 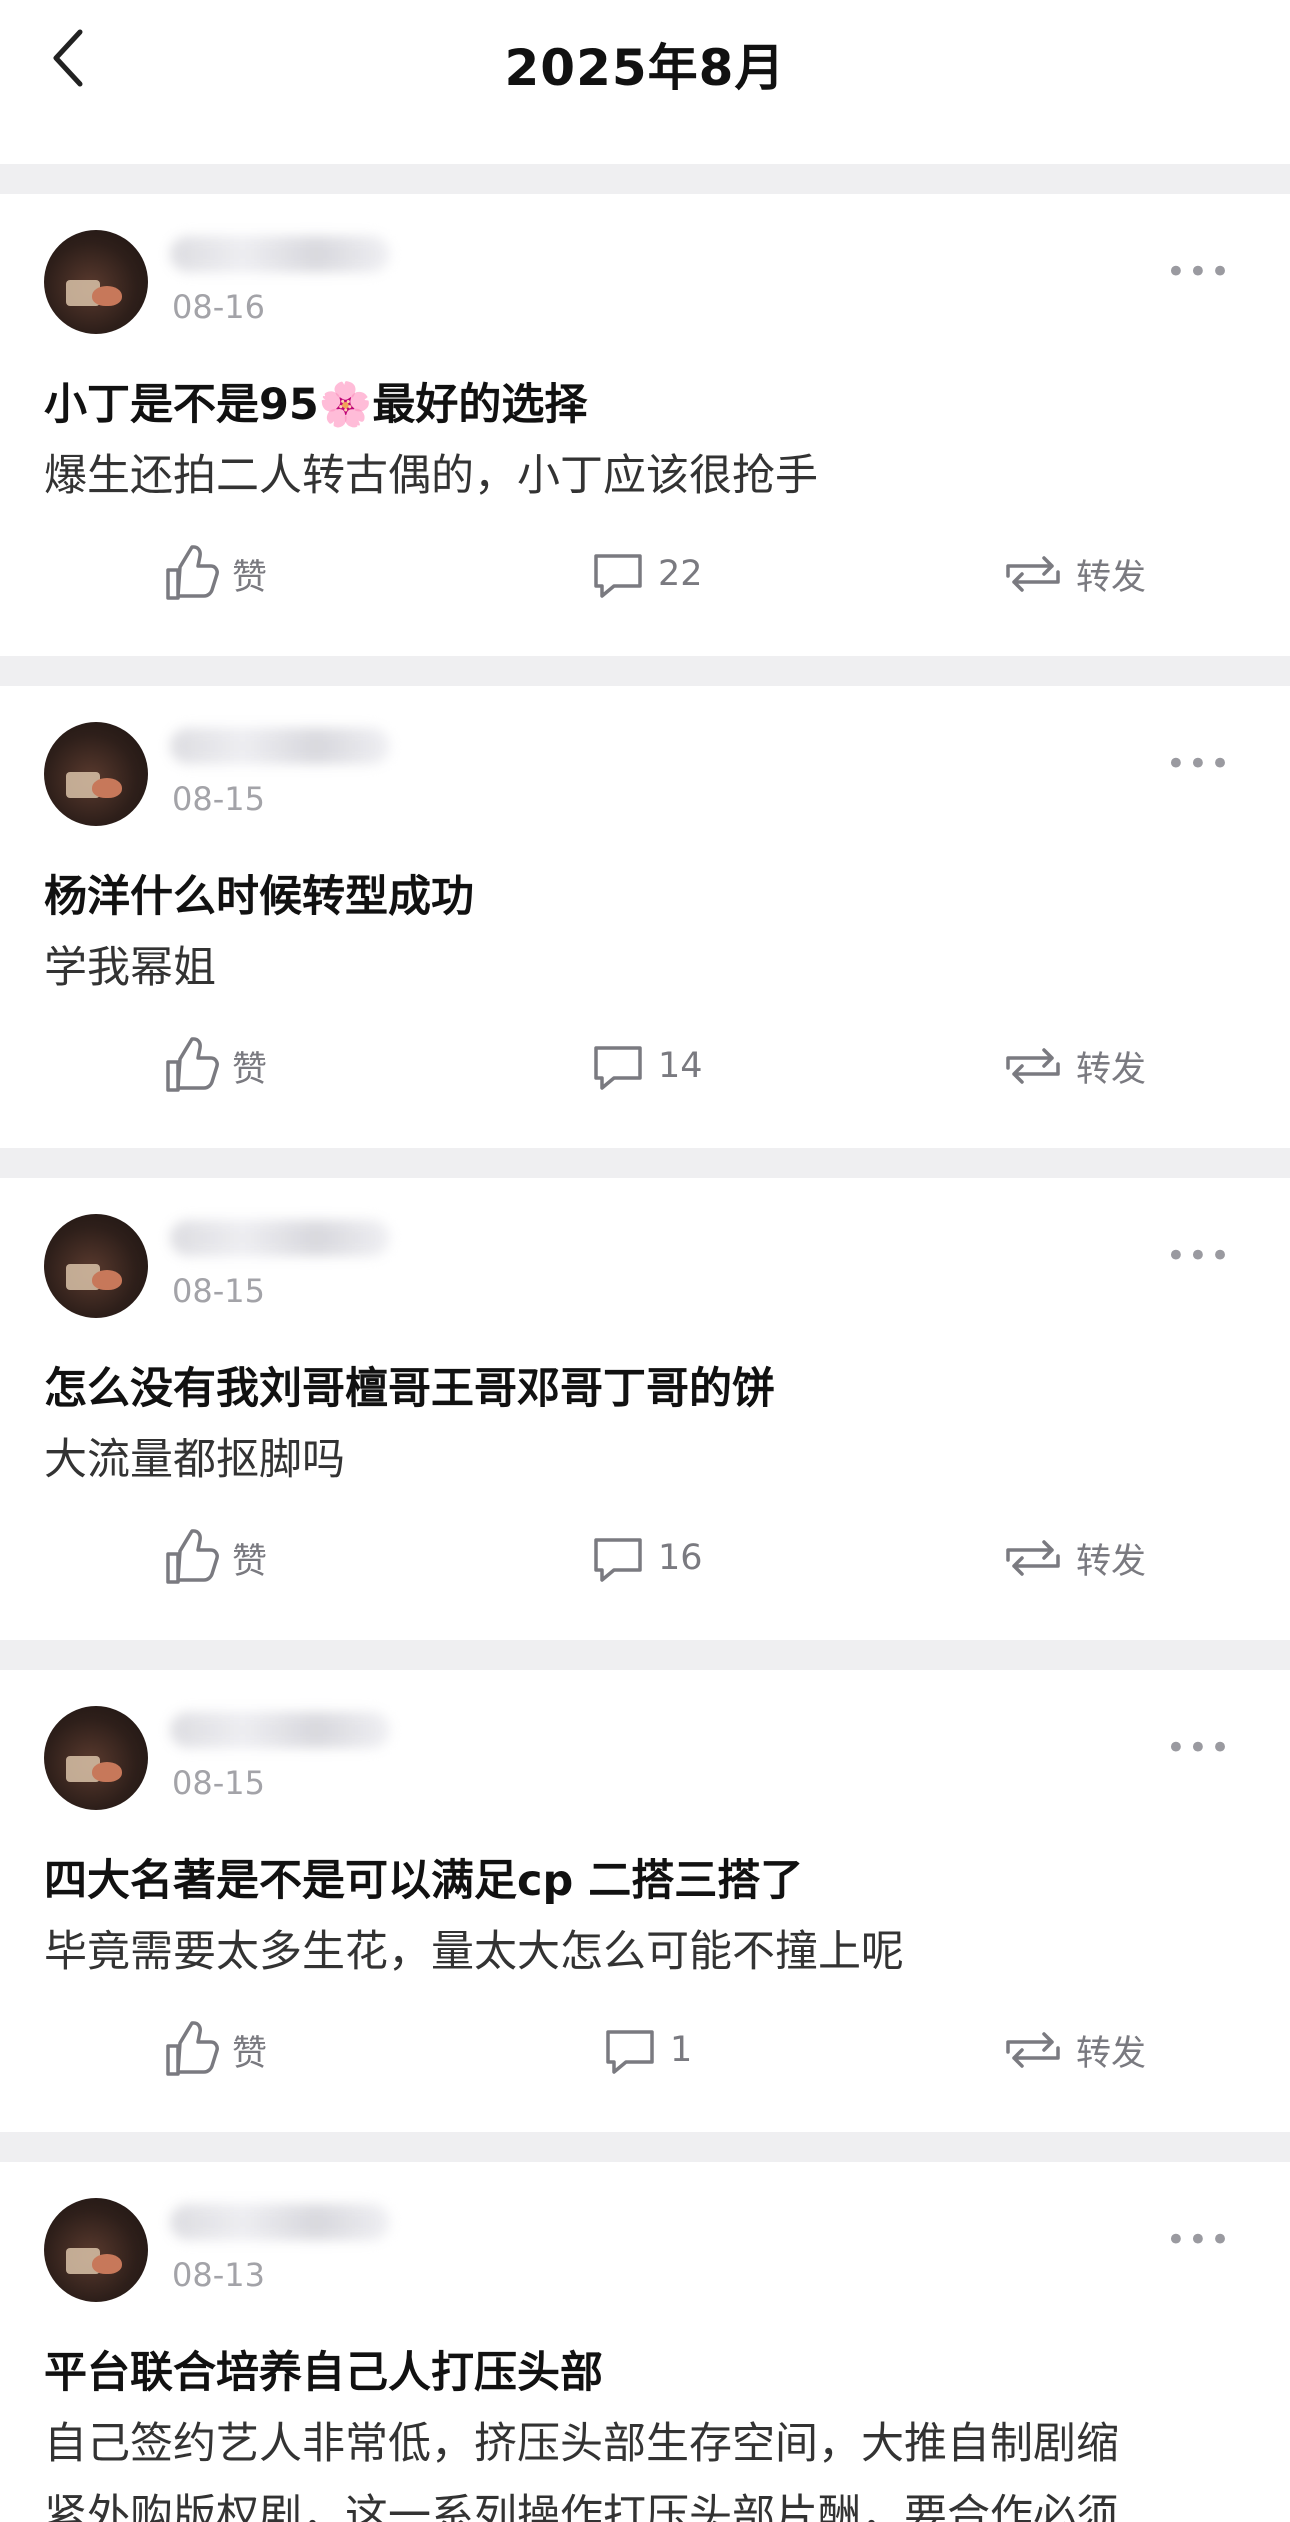 What do you see at coordinates (645, 68) in the screenshot?
I see `page-title: 2025年8月` at bounding box center [645, 68].